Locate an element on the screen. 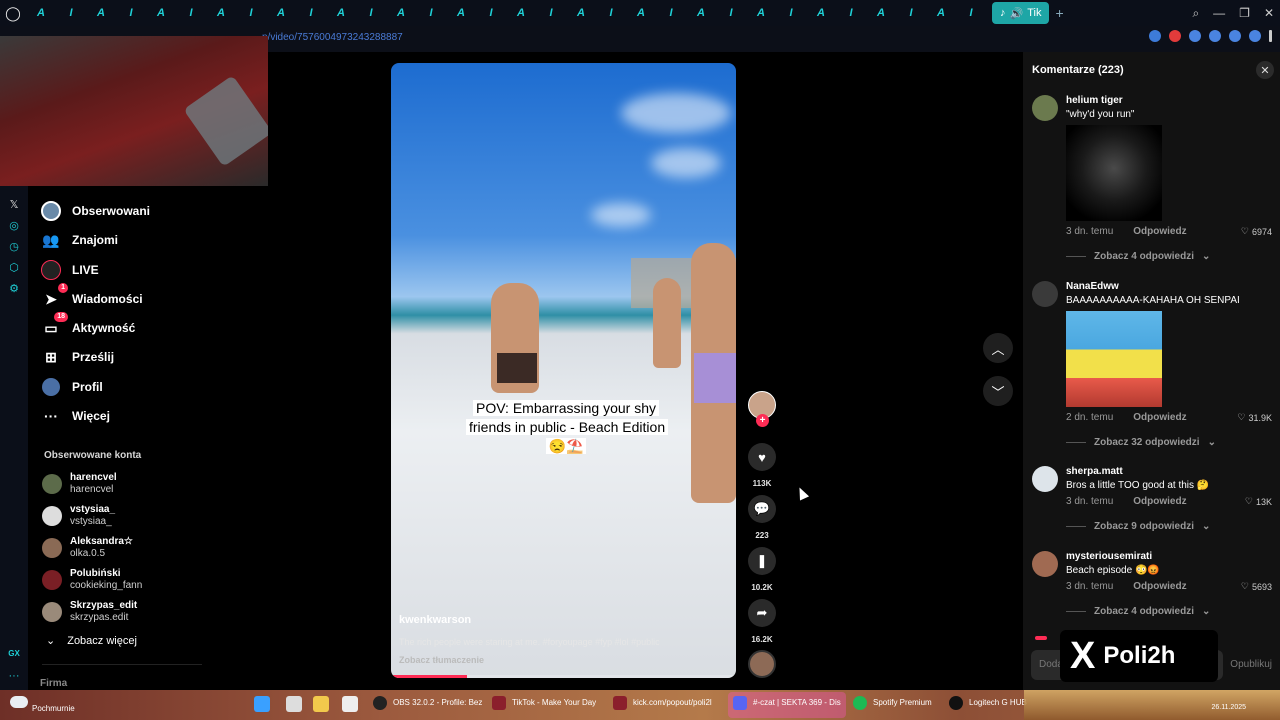 The width and height of the screenshot is (1280, 720). followed-account: vstysiaa_ vstysiaa_ is located at coordinates (78, 516).